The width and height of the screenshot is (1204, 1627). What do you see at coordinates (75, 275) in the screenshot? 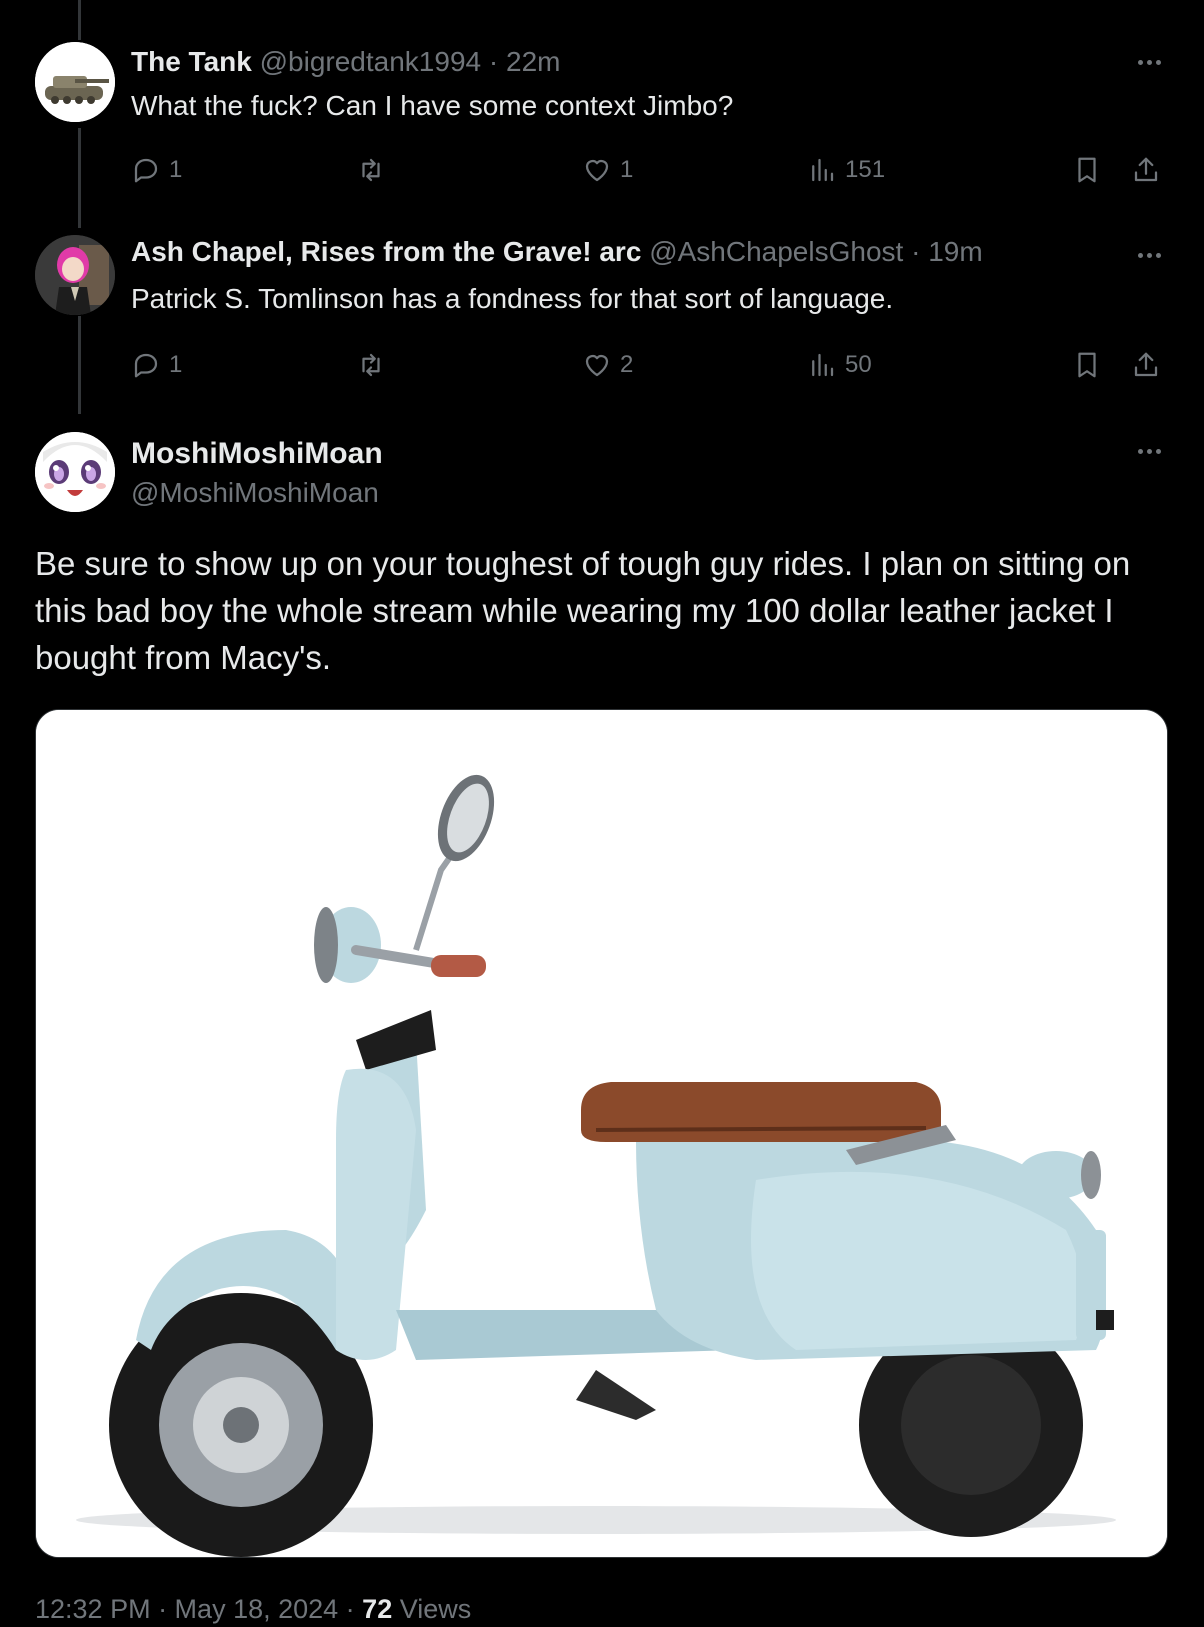
I see `anime-character-avatar-icon` at bounding box center [75, 275].